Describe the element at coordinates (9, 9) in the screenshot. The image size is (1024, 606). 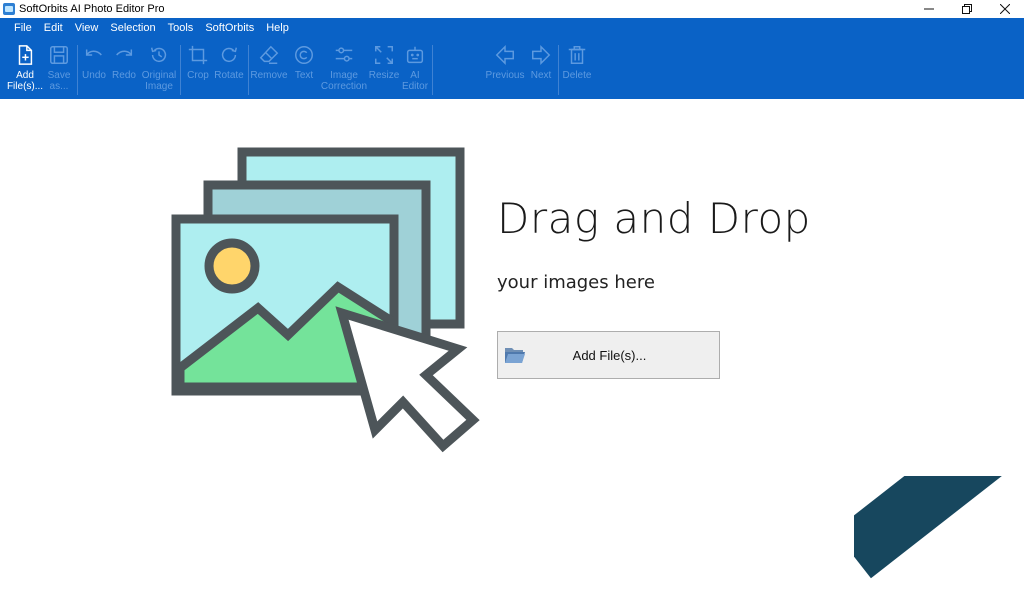
I see `app-logo-icon` at that location.